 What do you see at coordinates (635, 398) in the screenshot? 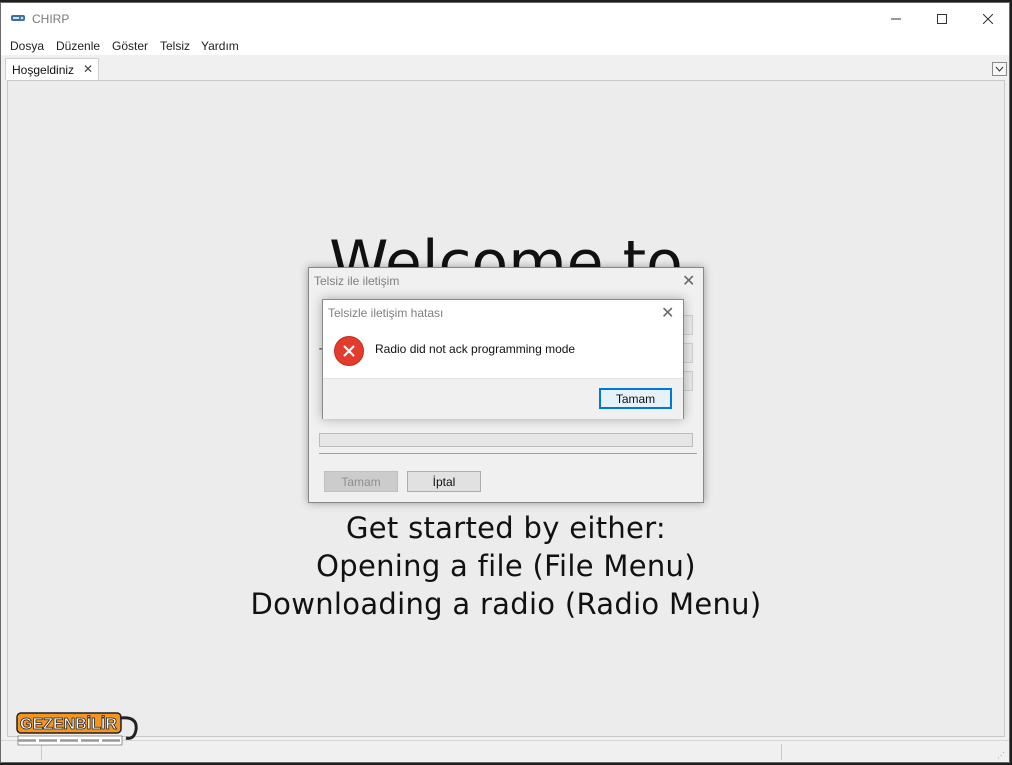
I see `error-ok-button: Tamam` at bounding box center [635, 398].